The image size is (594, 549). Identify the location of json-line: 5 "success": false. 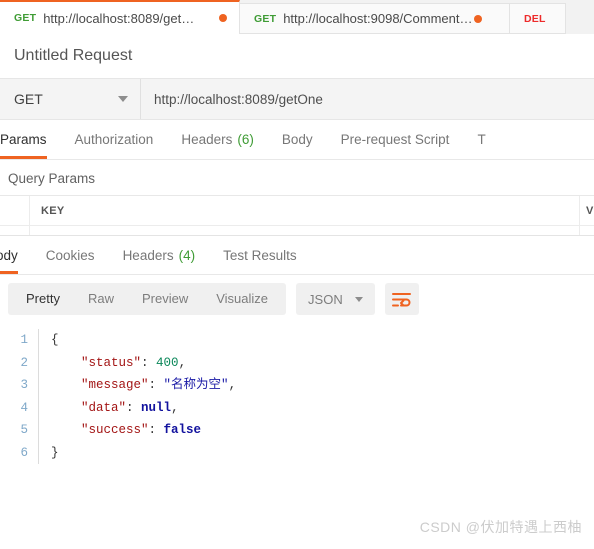
(297, 430).